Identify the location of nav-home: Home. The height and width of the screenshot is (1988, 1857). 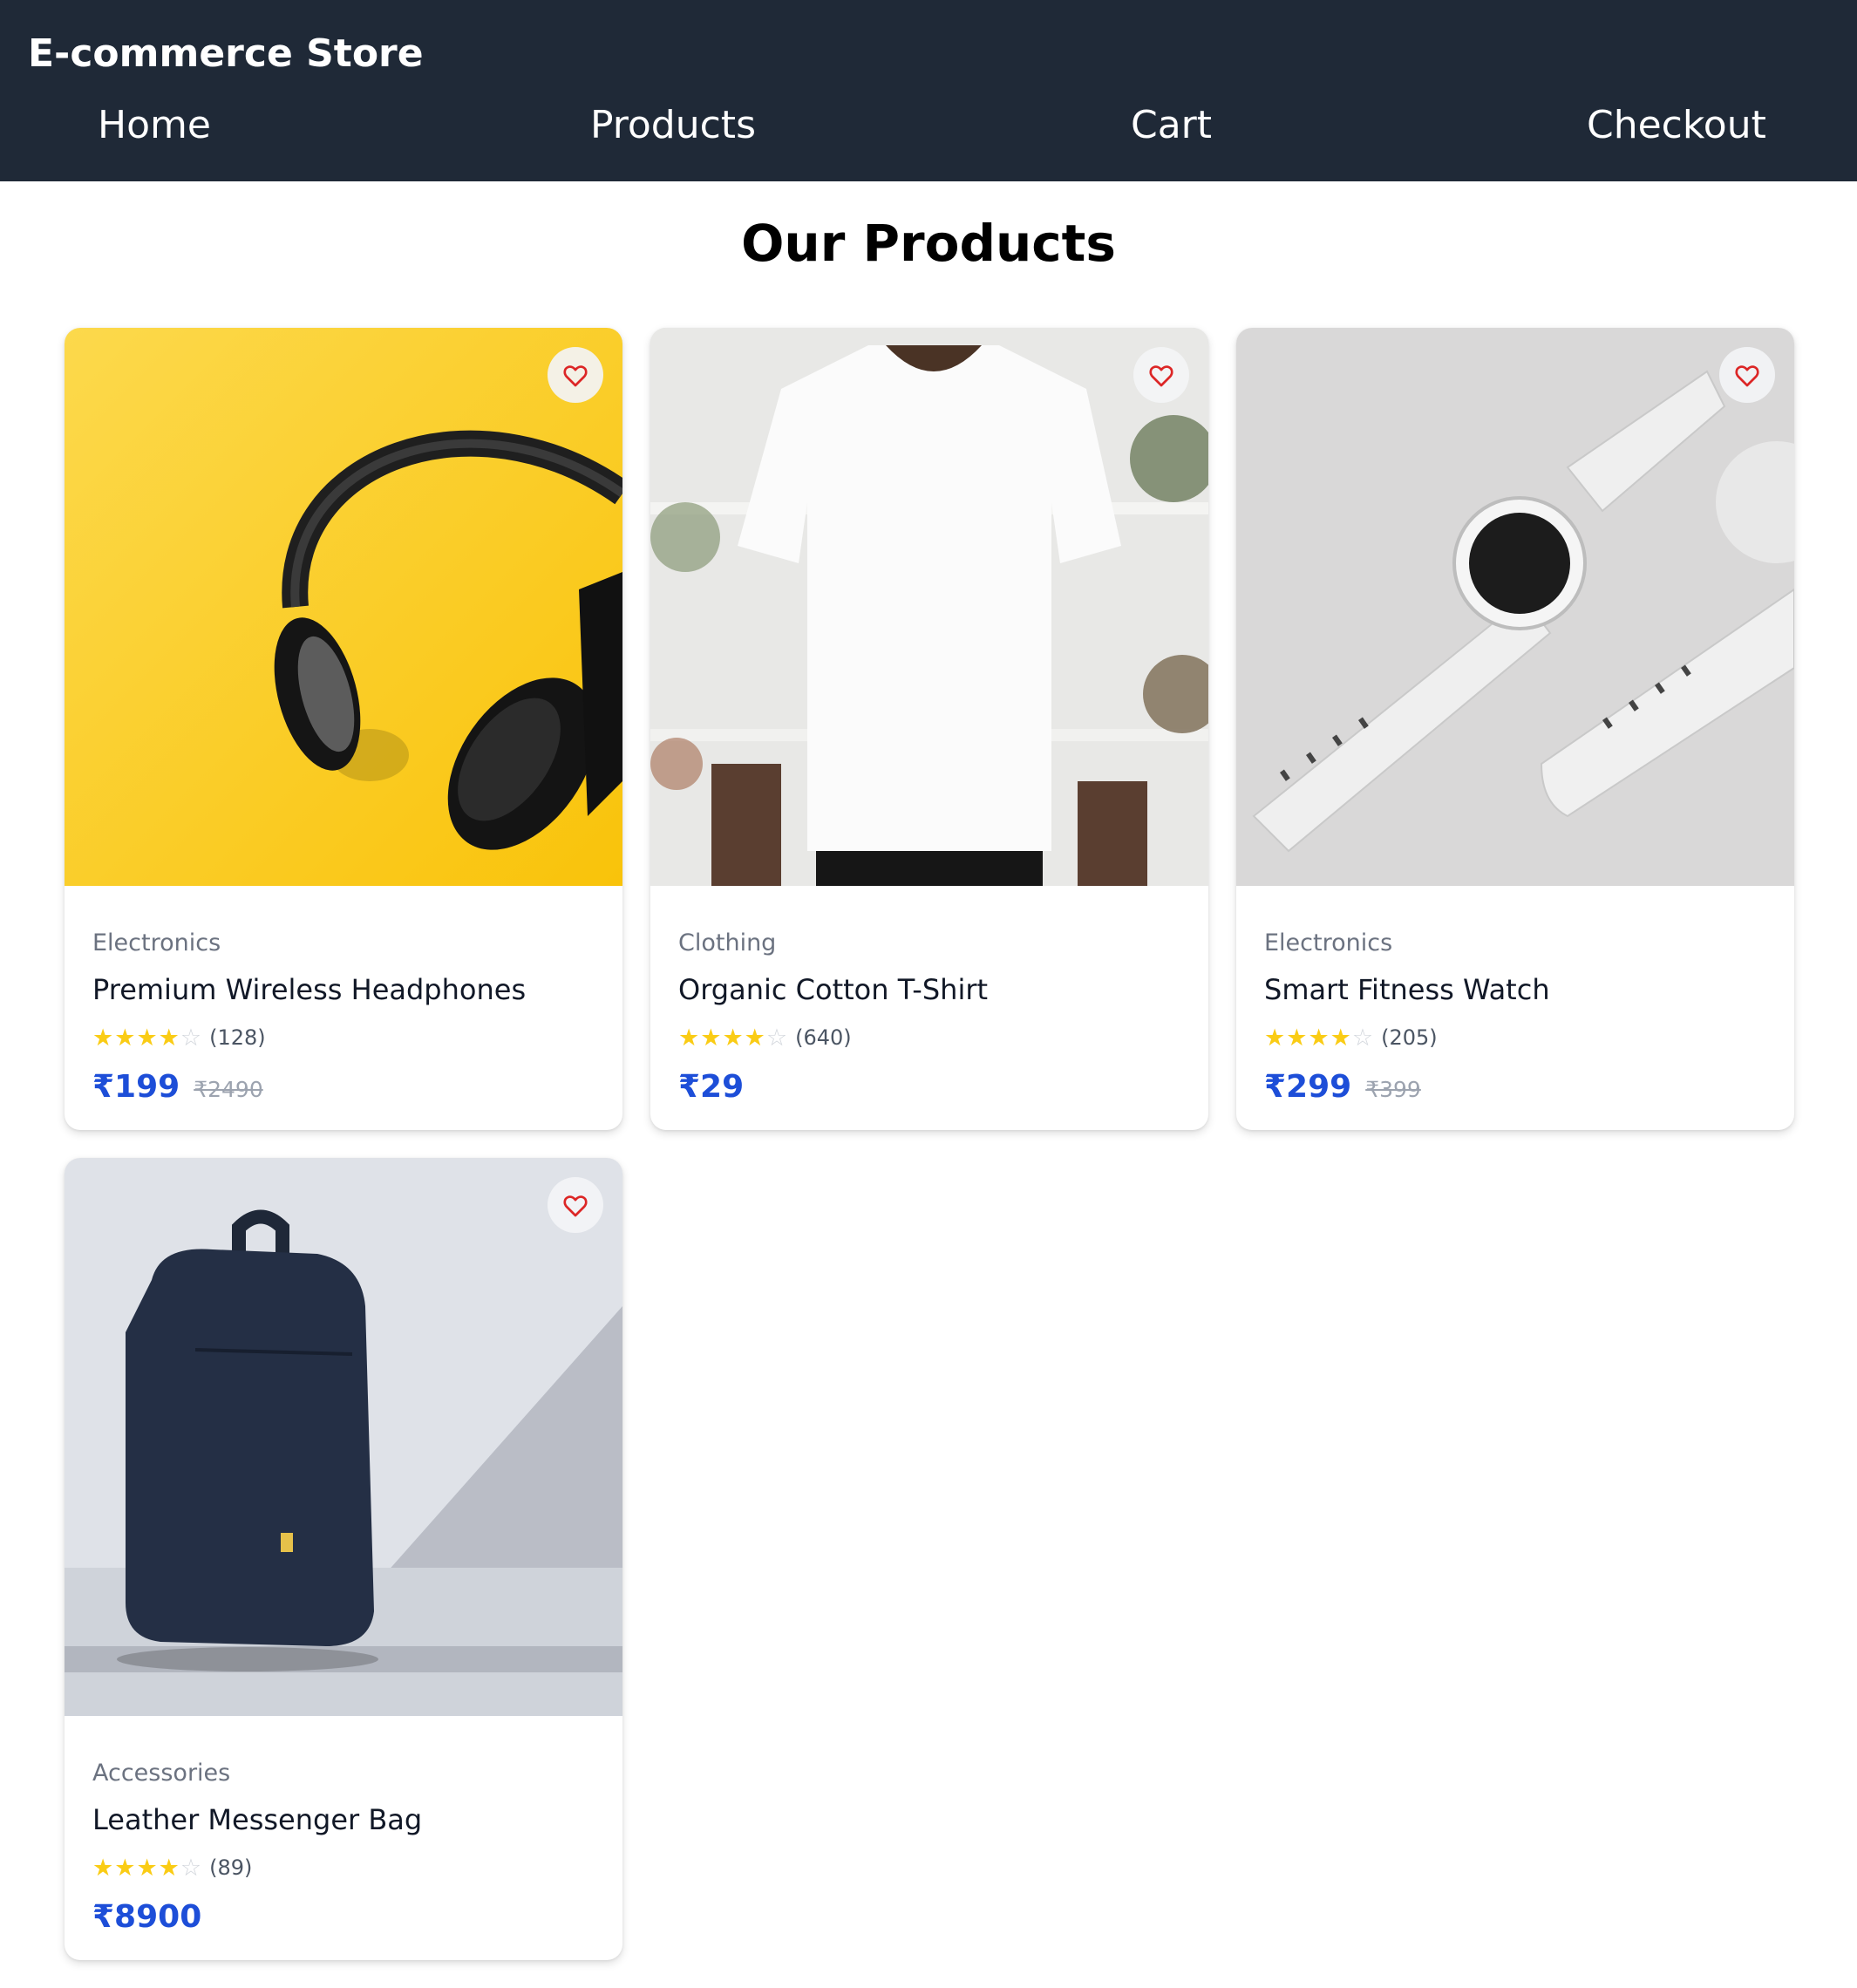
(154, 125).